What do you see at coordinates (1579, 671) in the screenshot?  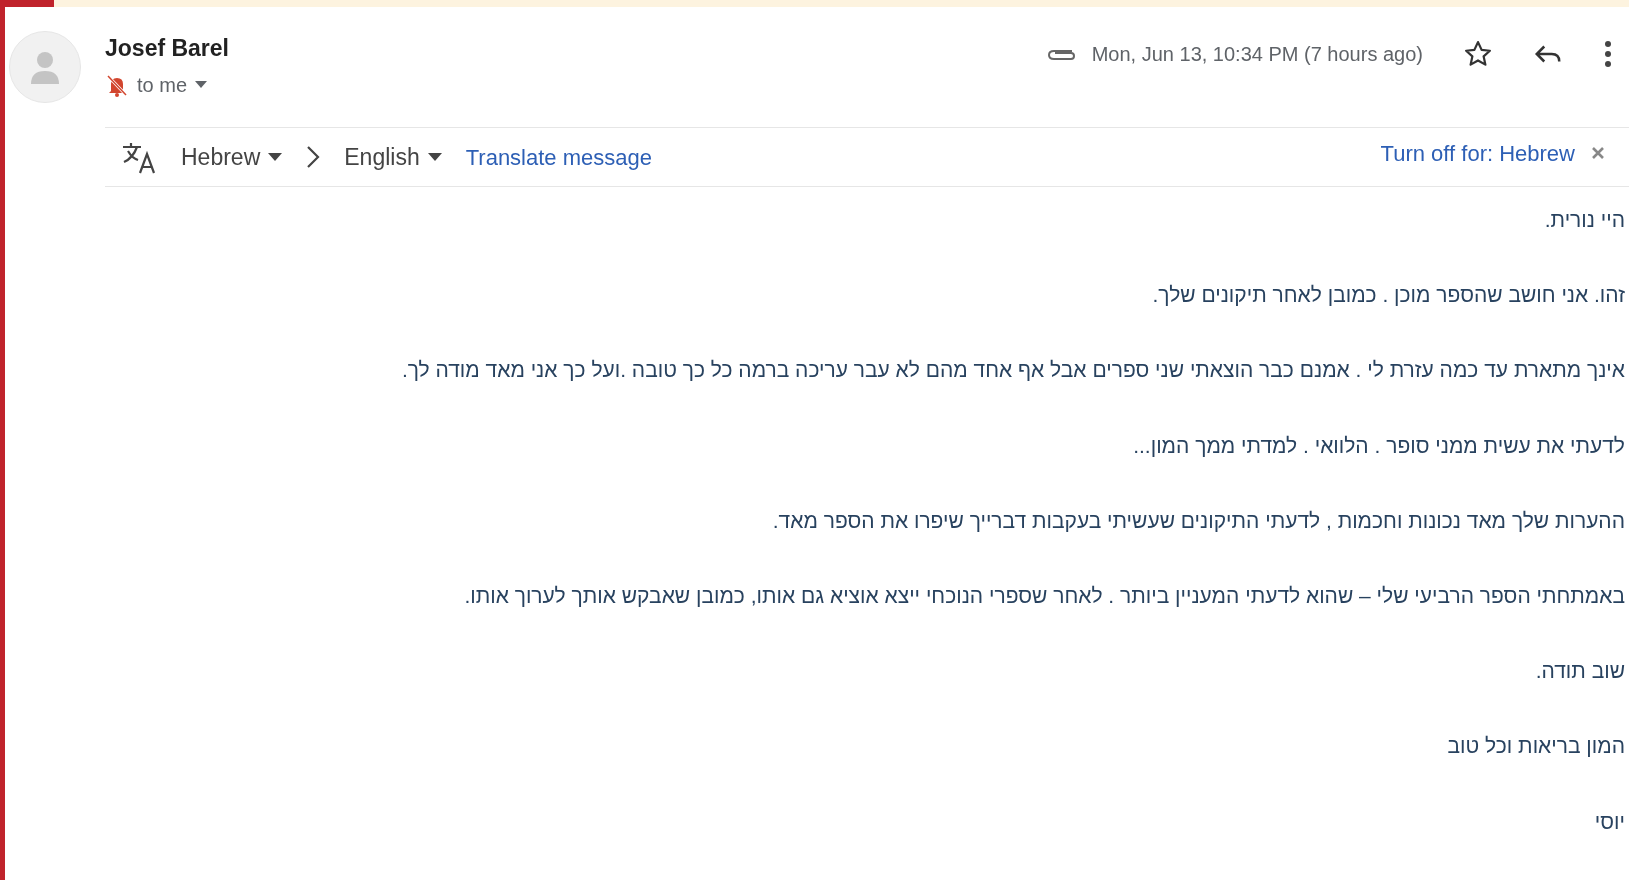 I see `message-paragraph: שוב תודה.` at bounding box center [1579, 671].